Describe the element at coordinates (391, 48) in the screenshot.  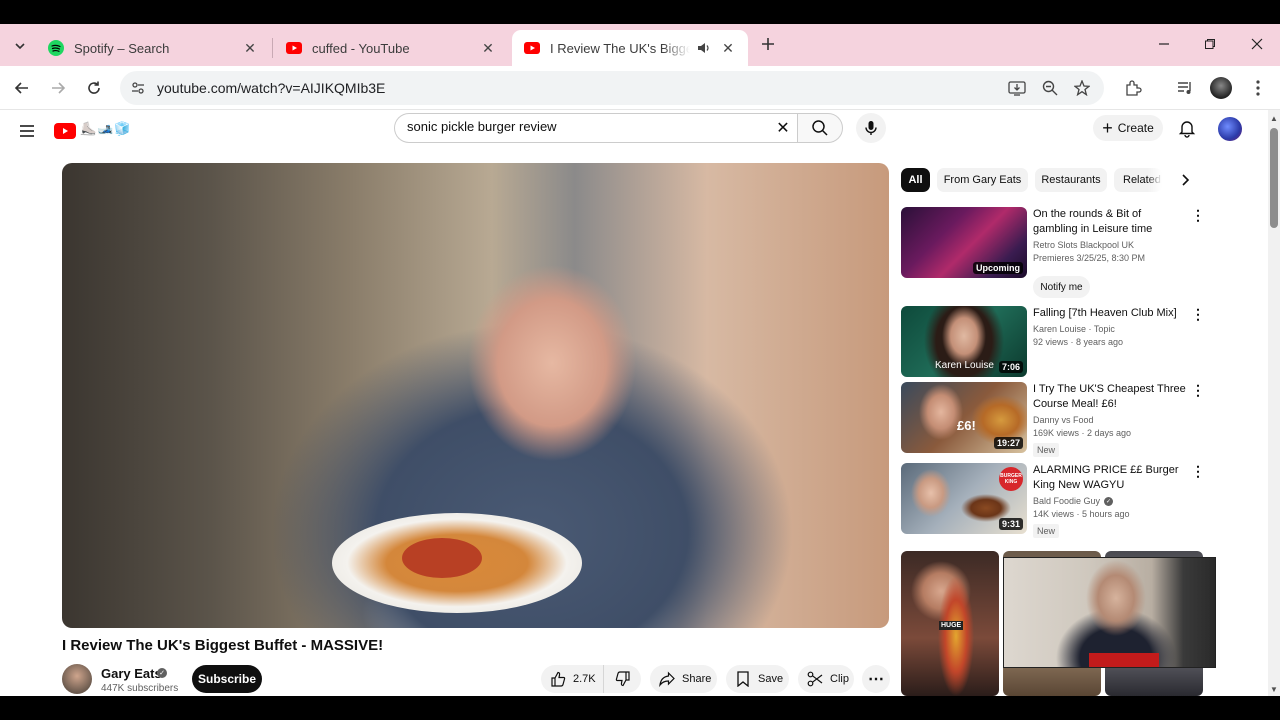
I see `tab-cuffed-youtube: cuffed - YouTube ✕` at that location.